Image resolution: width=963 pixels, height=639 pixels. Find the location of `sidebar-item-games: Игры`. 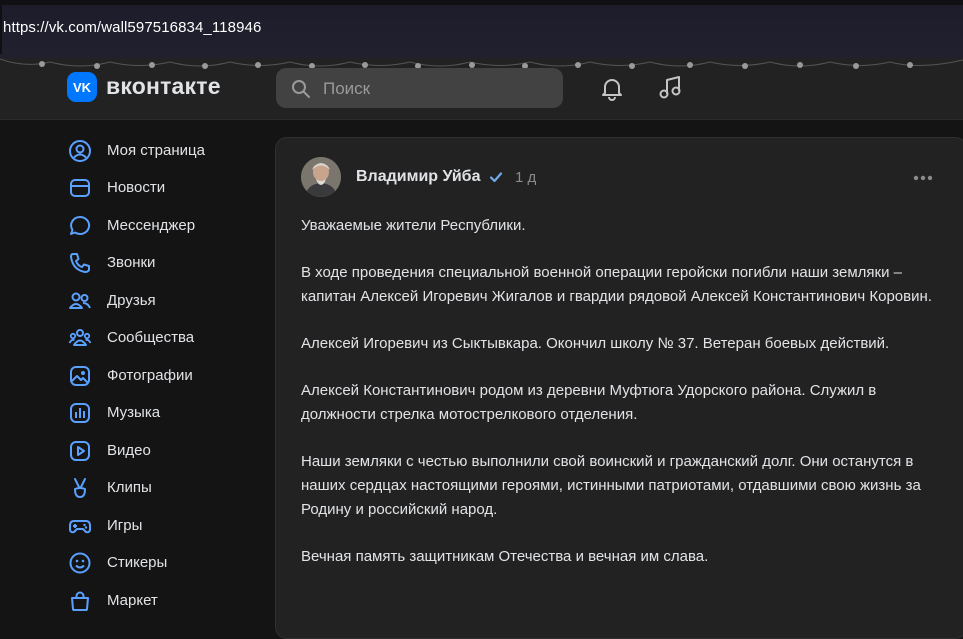

sidebar-item-games: Игры is located at coordinates (160, 526).